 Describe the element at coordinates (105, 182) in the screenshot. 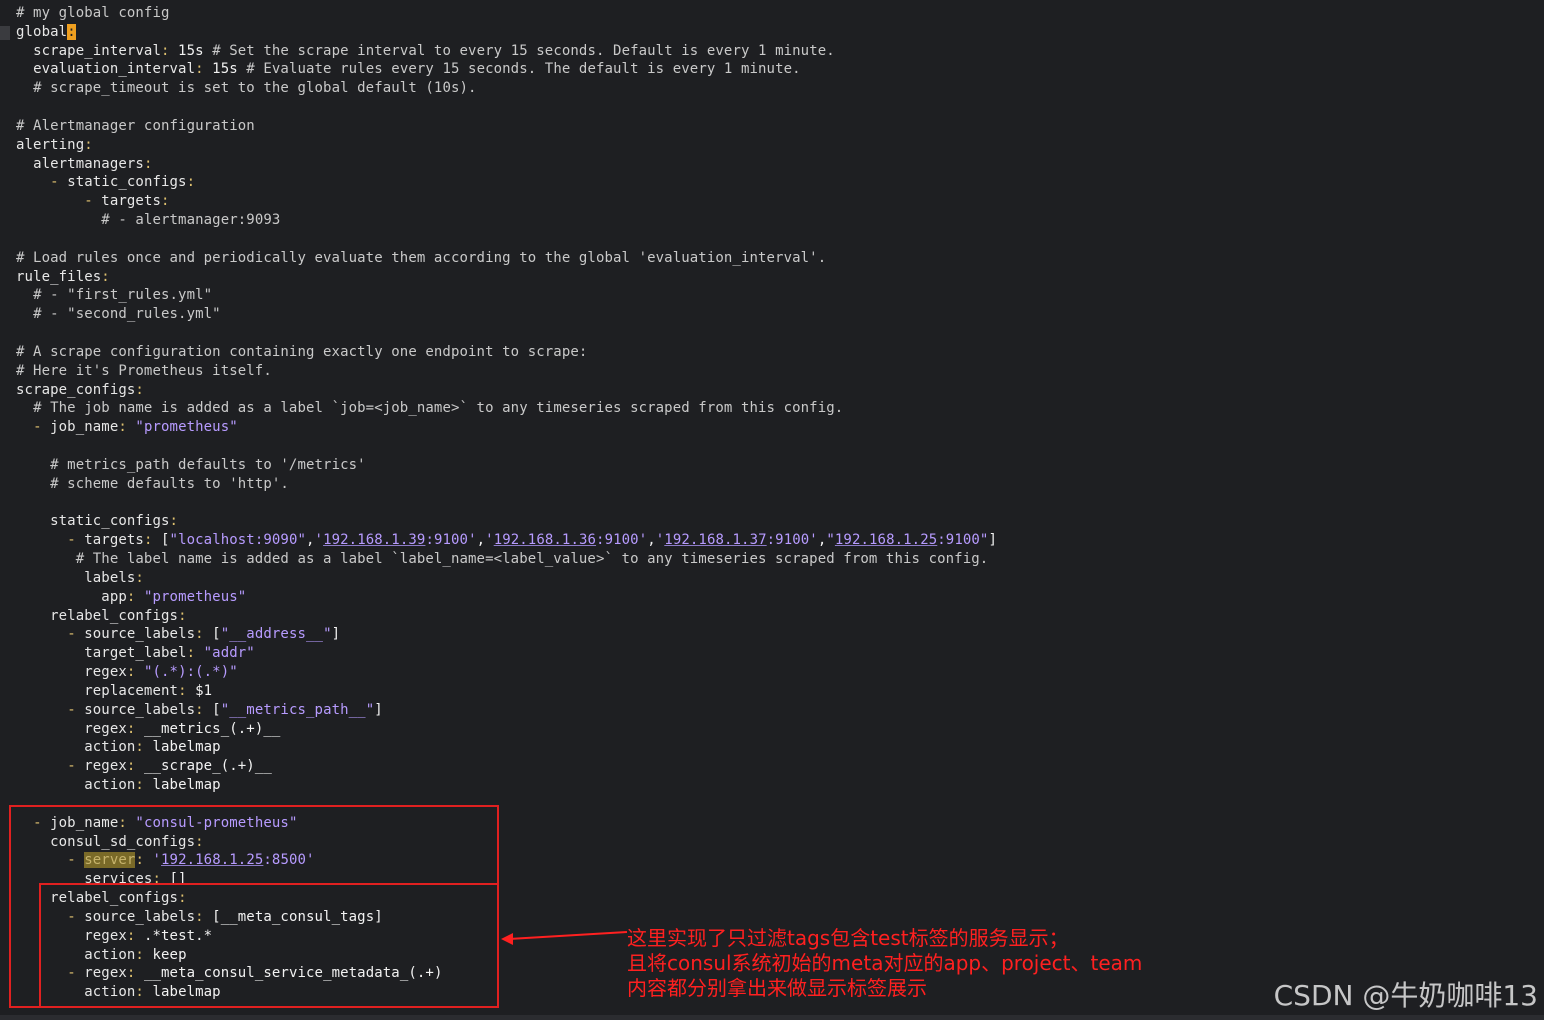

I see `code-line: - static_configs:` at that location.